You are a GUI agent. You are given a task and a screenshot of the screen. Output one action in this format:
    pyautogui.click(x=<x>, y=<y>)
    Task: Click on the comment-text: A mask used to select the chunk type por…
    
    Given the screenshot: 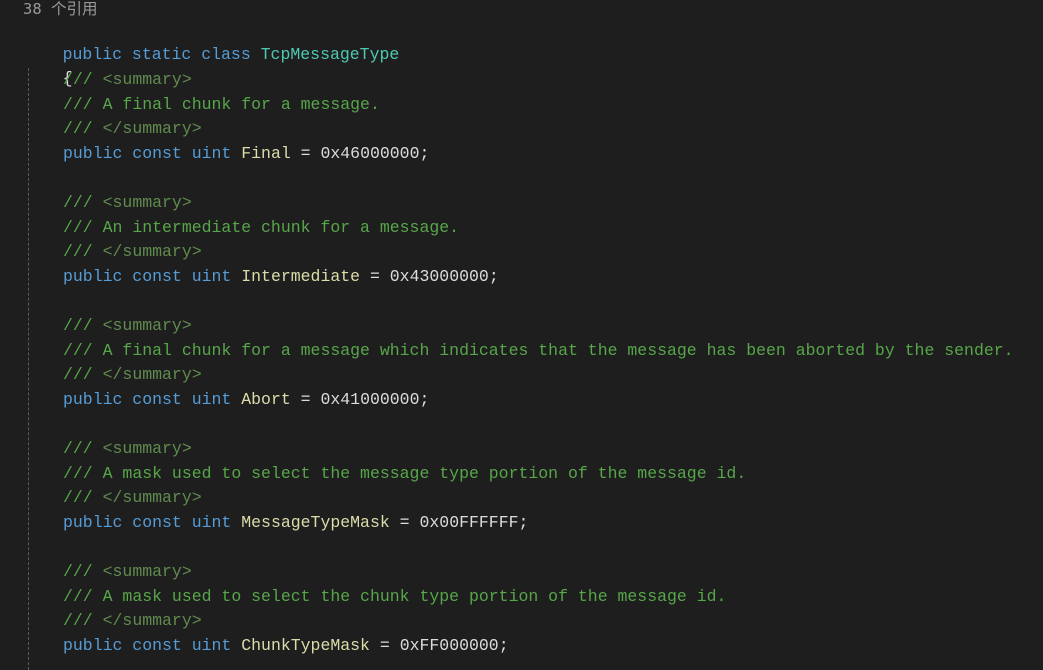 What is the action you would take?
    pyautogui.click(x=414, y=596)
    